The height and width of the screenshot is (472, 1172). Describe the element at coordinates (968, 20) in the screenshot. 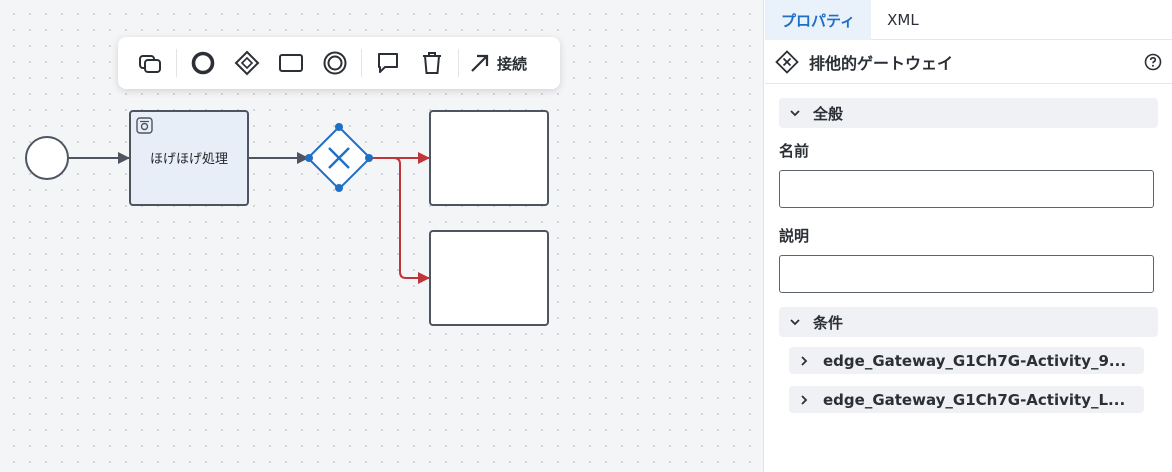

I see `panel-tabs: プロパティ XML` at that location.